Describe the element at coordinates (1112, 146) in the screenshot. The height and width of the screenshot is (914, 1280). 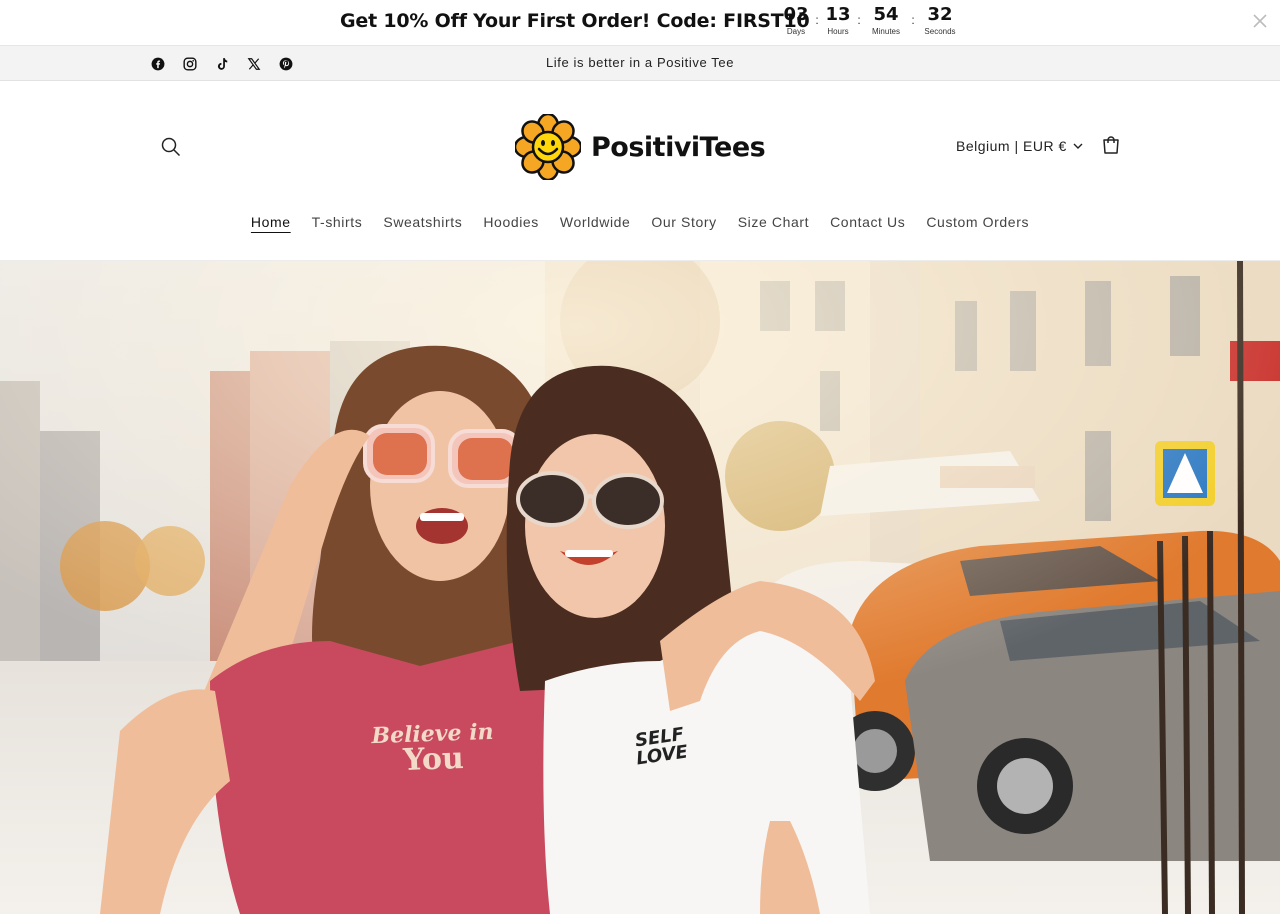
I see `cart-icon` at that location.